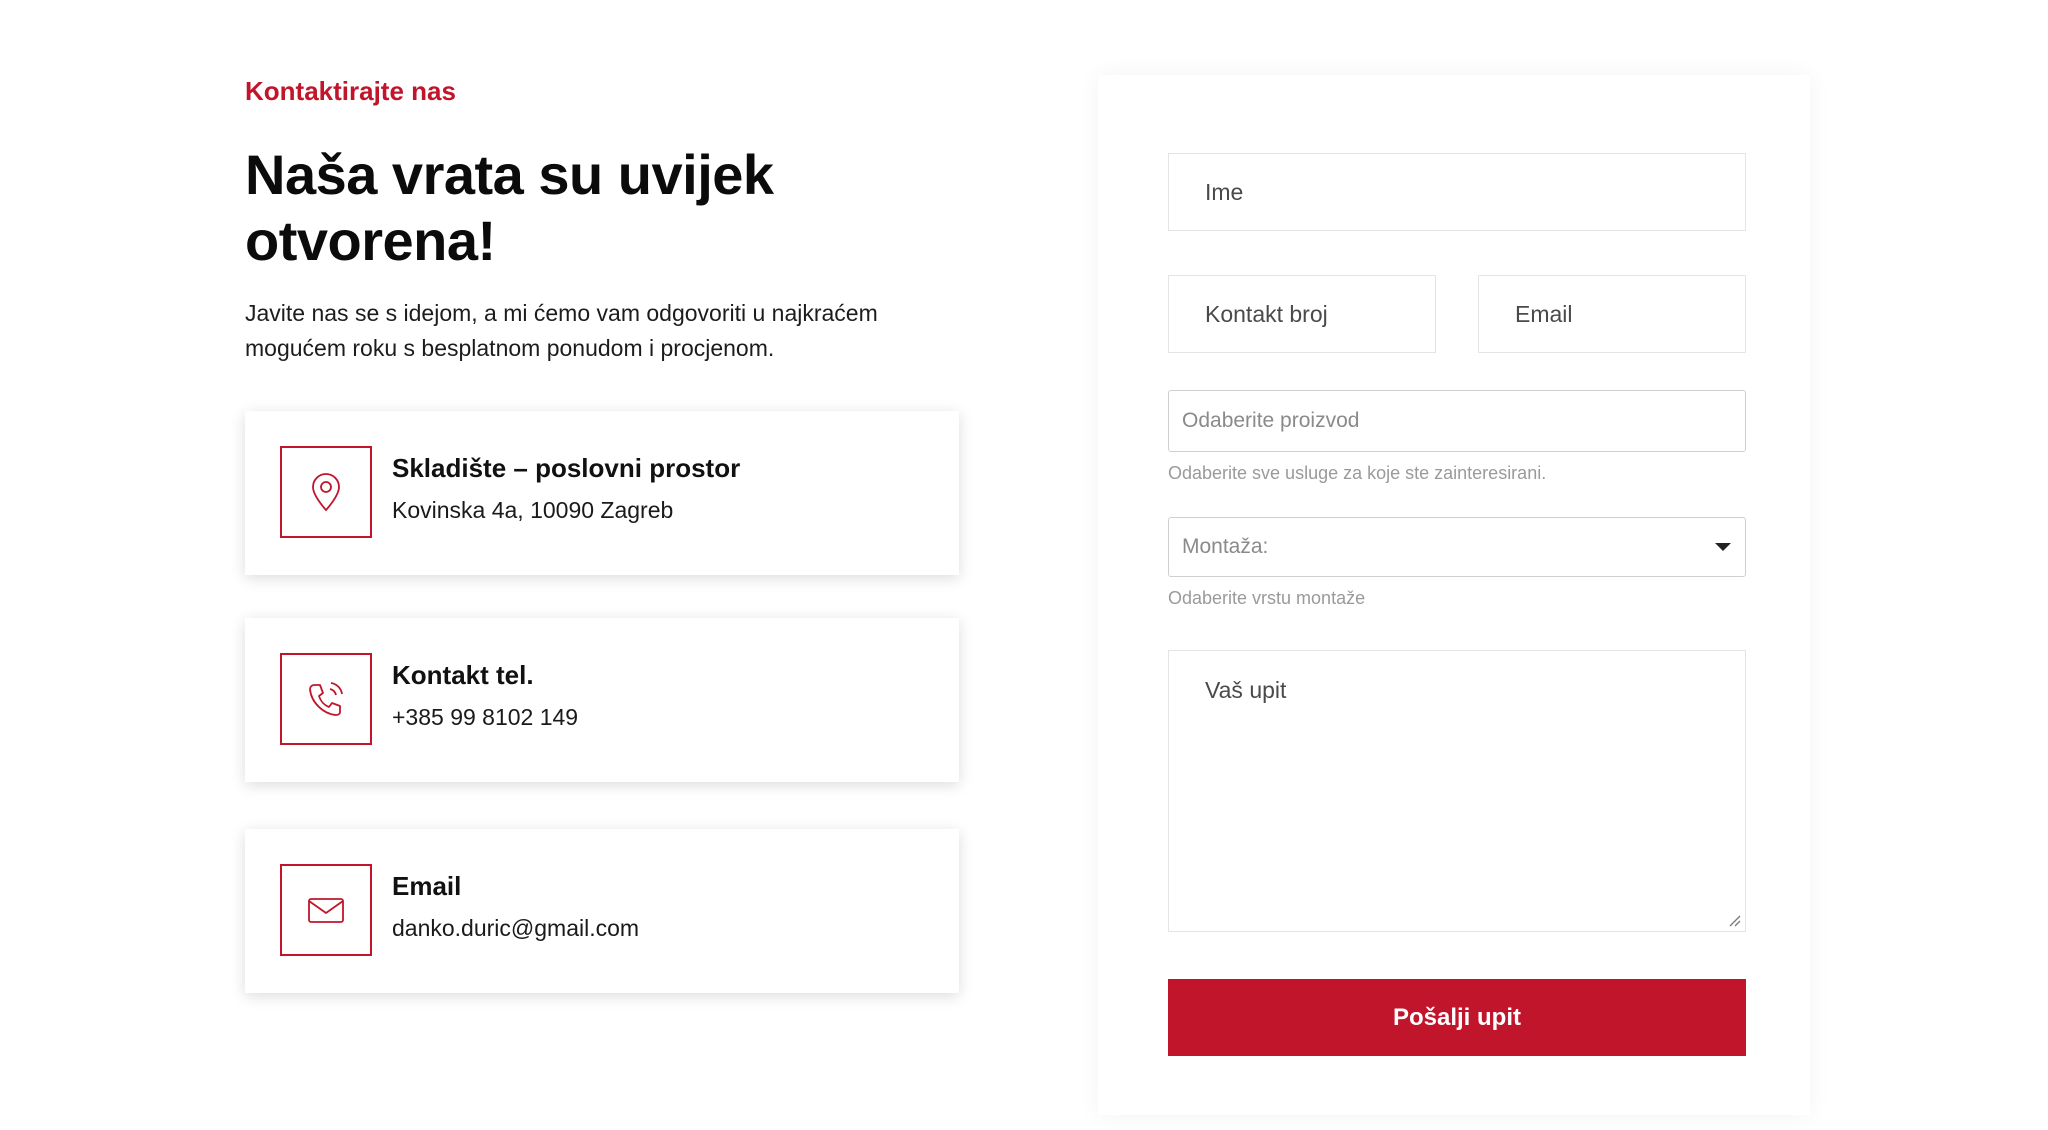  What do you see at coordinates (1457, 547) in the screenshot?
I see `mounting-select: Montaža:` at bounding box center [1457, 547].